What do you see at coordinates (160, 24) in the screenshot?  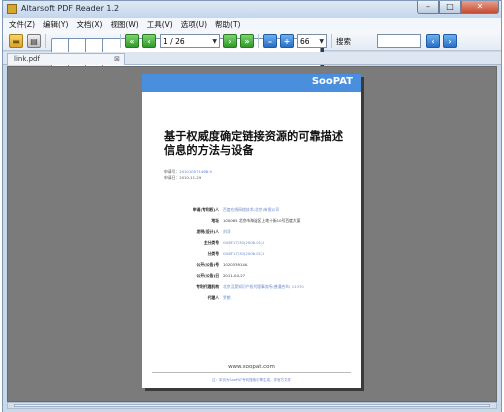 I see `menu-tools: 工具(V)` at bounding box center [160, 24].